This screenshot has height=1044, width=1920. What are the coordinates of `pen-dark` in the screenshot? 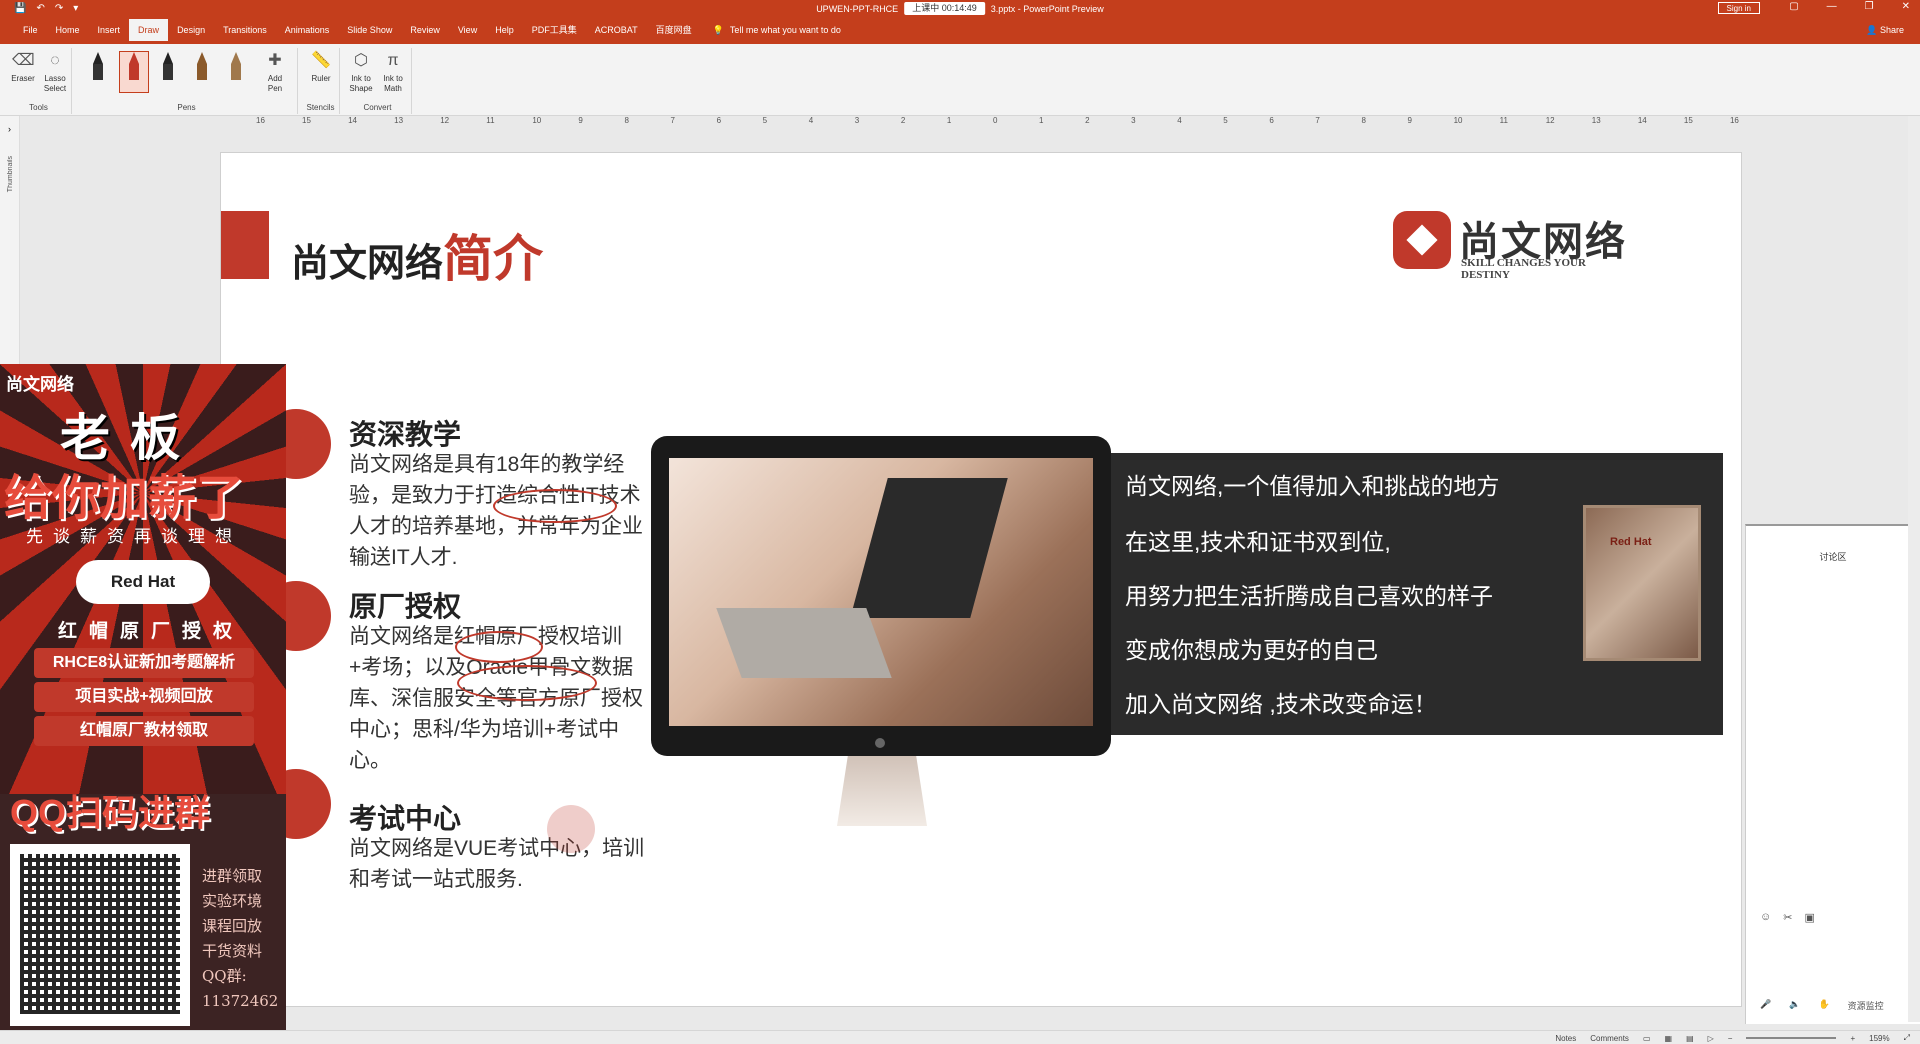 It's located at (168, 67).